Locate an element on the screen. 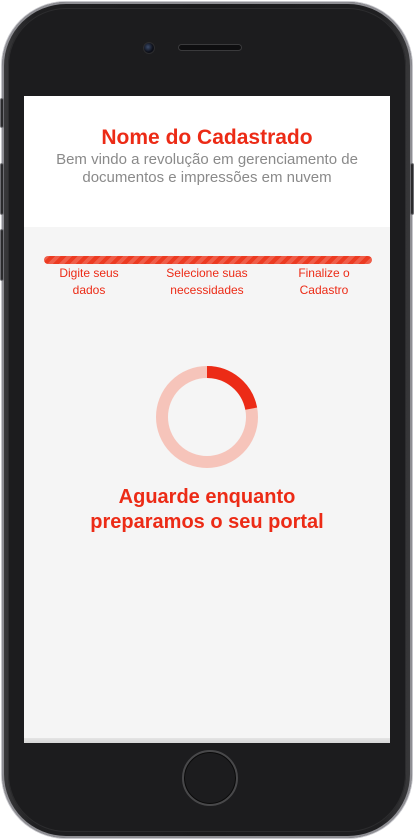 Image resolution: width=414 pixels, height=840 pixels. home-button is located at coordinates (210, 778).